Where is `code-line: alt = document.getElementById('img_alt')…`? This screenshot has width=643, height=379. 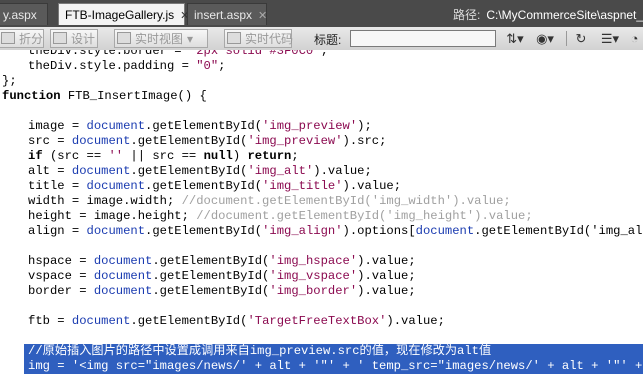
code-line: alt = document.getElementById('img_alt')… is located at coordinates (200, 171).